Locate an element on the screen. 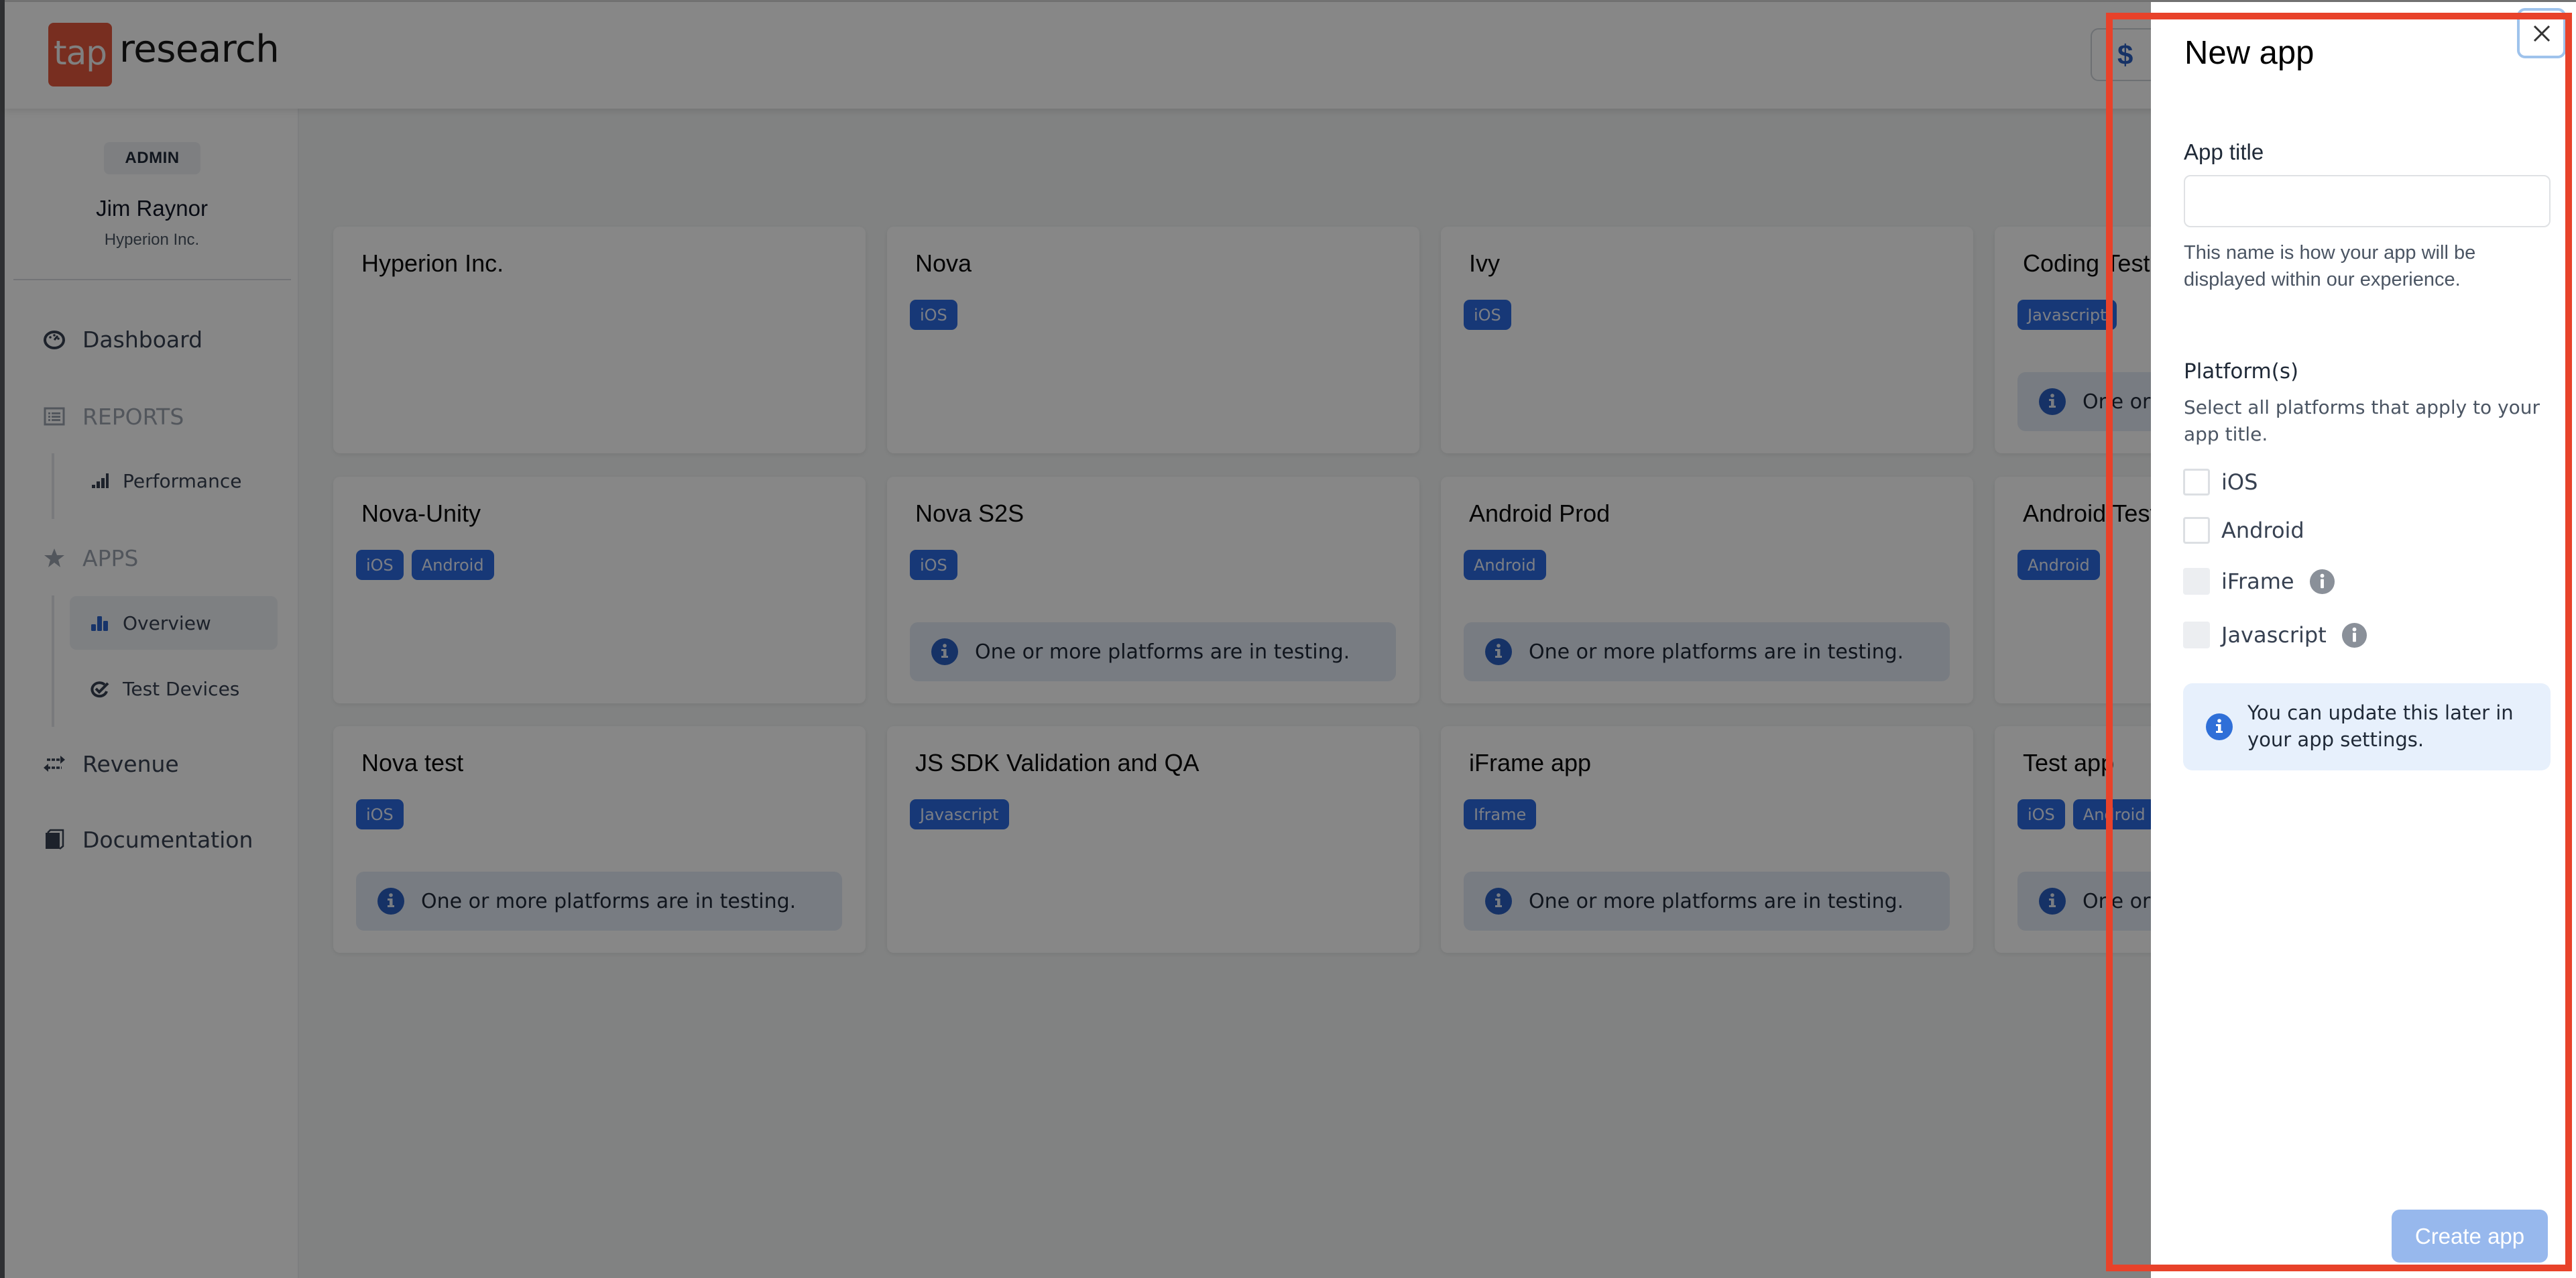 This screenshot has height=1278, width=2576. checkbox-label: iFrame is located at coordinates (2257, 581).